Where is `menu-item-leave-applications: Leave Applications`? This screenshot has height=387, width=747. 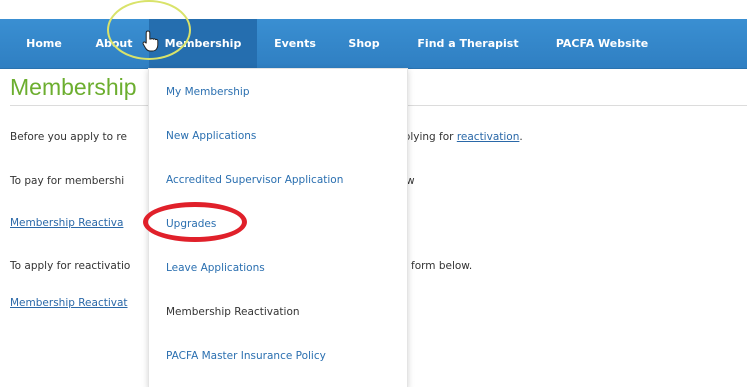 menu-item-leave-applications: Leave Applications is located at coordinates (215, 268).